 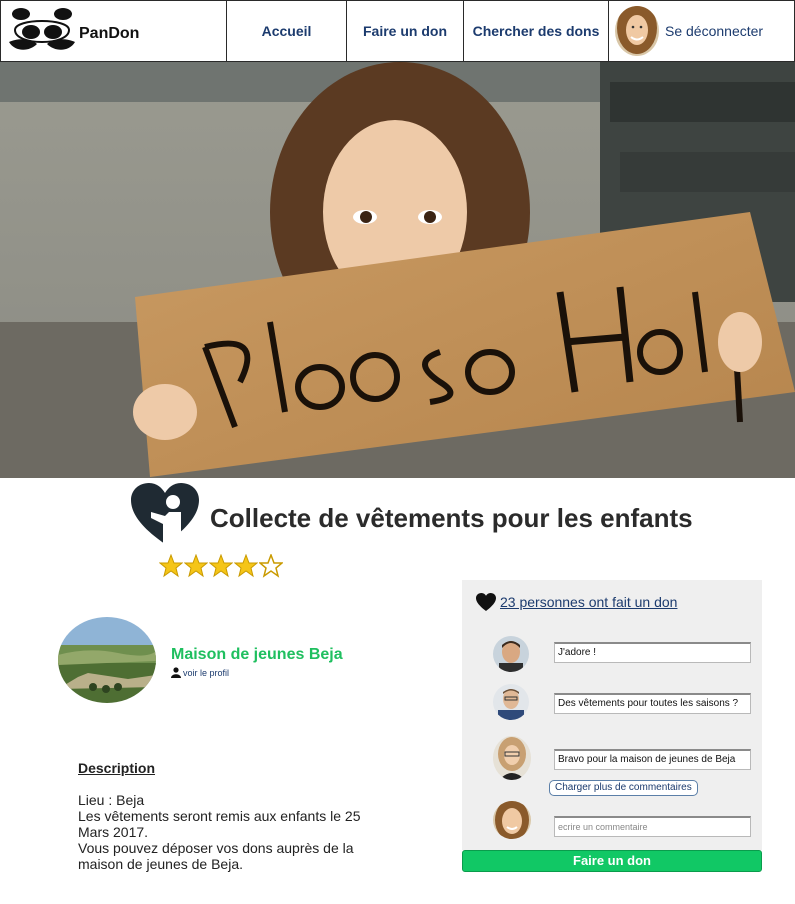 I want to click on heart-icon, so click(x=486, y=602).